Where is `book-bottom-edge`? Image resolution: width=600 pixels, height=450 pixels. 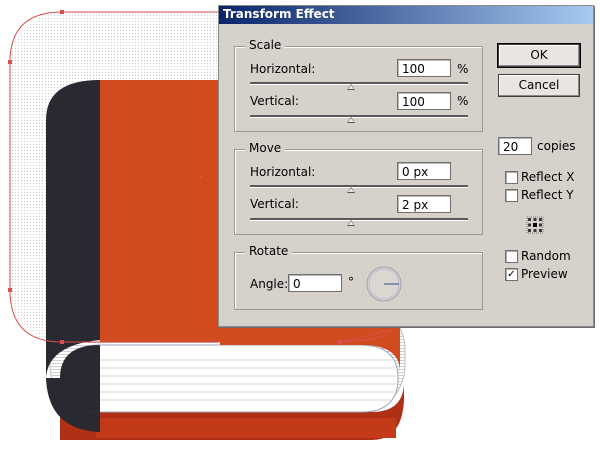
book-bottom-edge is located at coordinates (246, 428).